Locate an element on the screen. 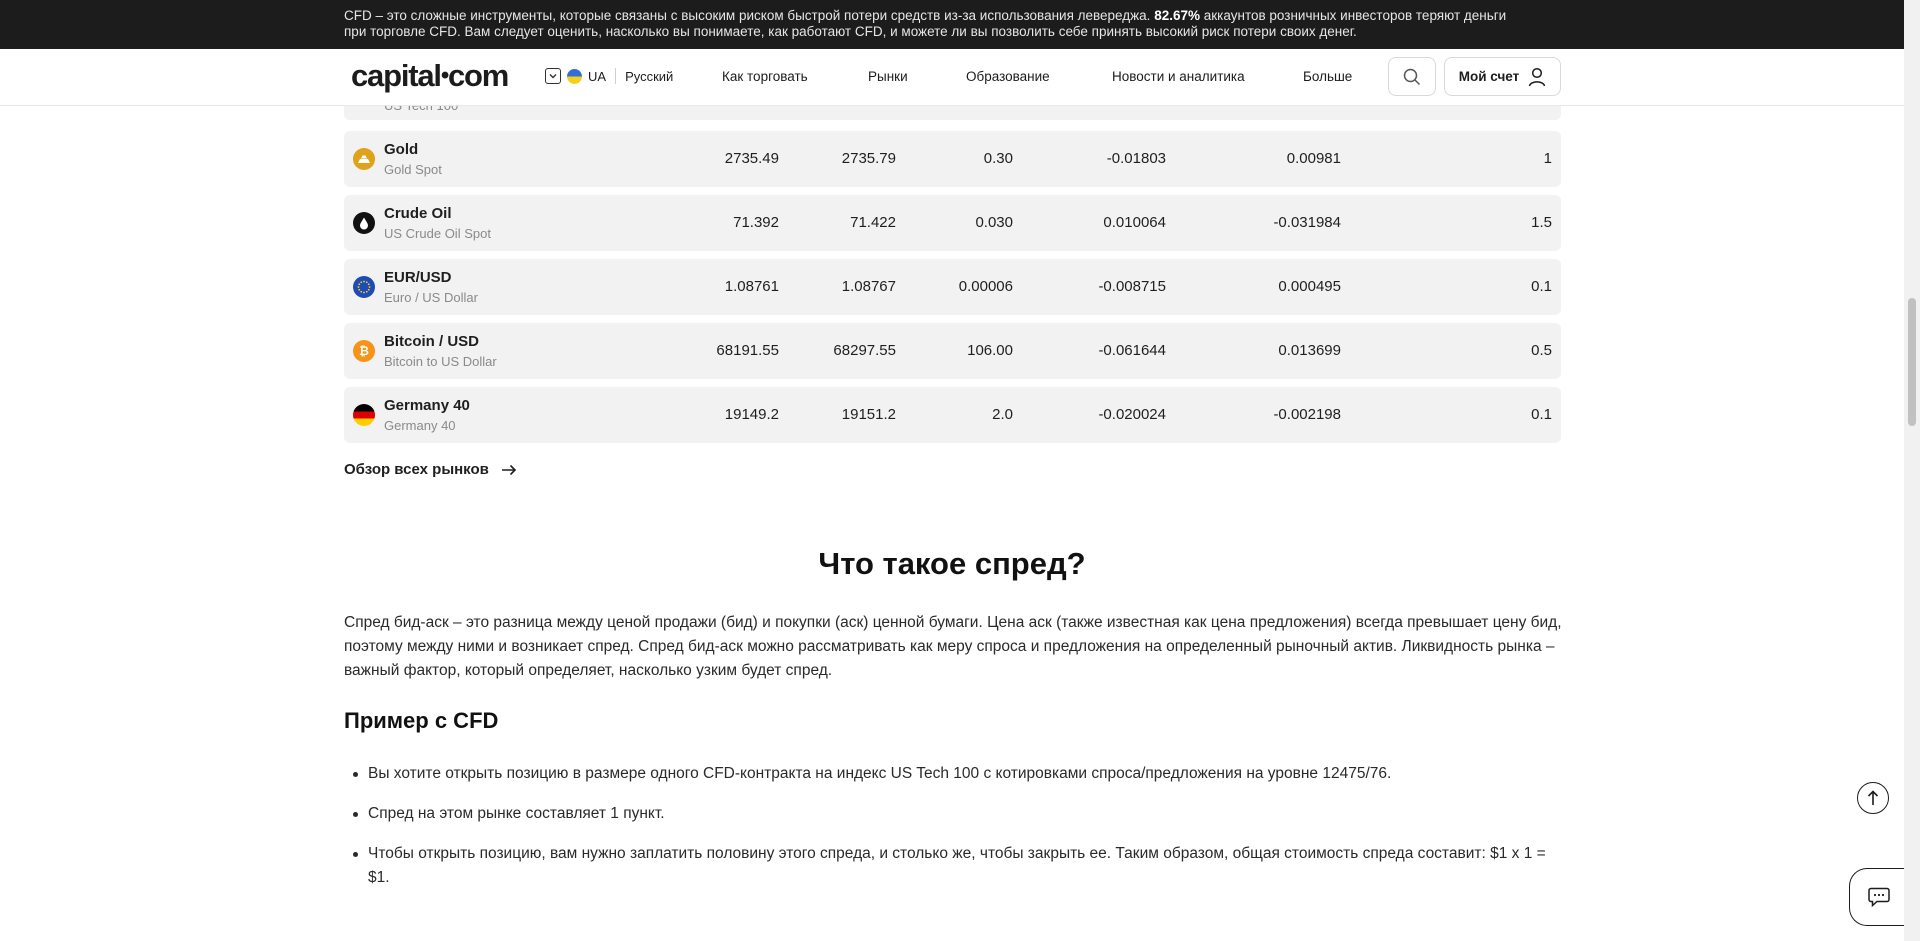 This screenshot has width=1920, height=941. spread-value: 2.0 is located at coordinates (1002, 414).